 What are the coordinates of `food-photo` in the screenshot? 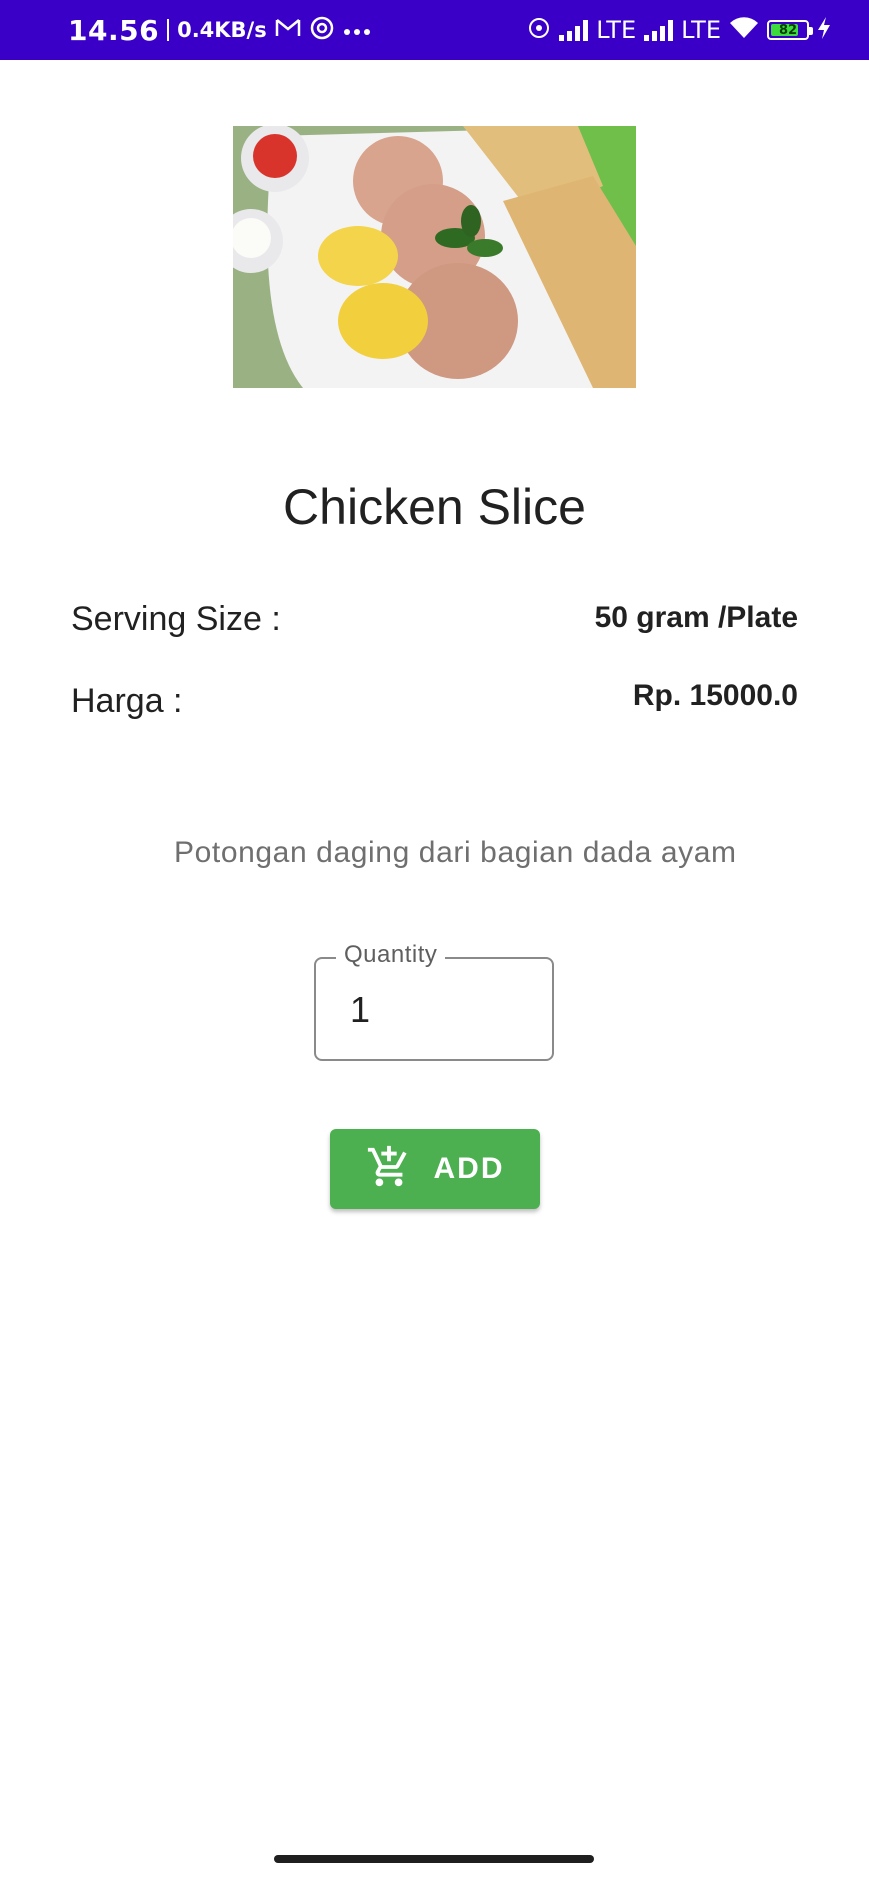 It's located at (434, 257).